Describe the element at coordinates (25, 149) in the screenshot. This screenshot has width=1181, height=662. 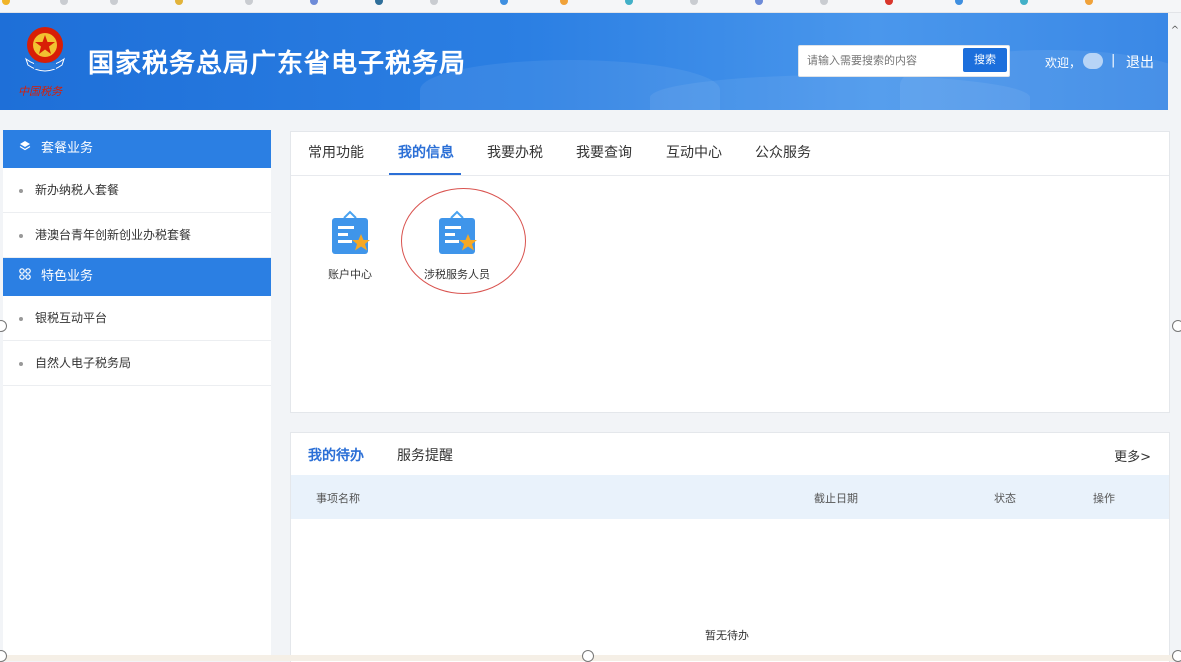
I see `layers-icon` at that location.